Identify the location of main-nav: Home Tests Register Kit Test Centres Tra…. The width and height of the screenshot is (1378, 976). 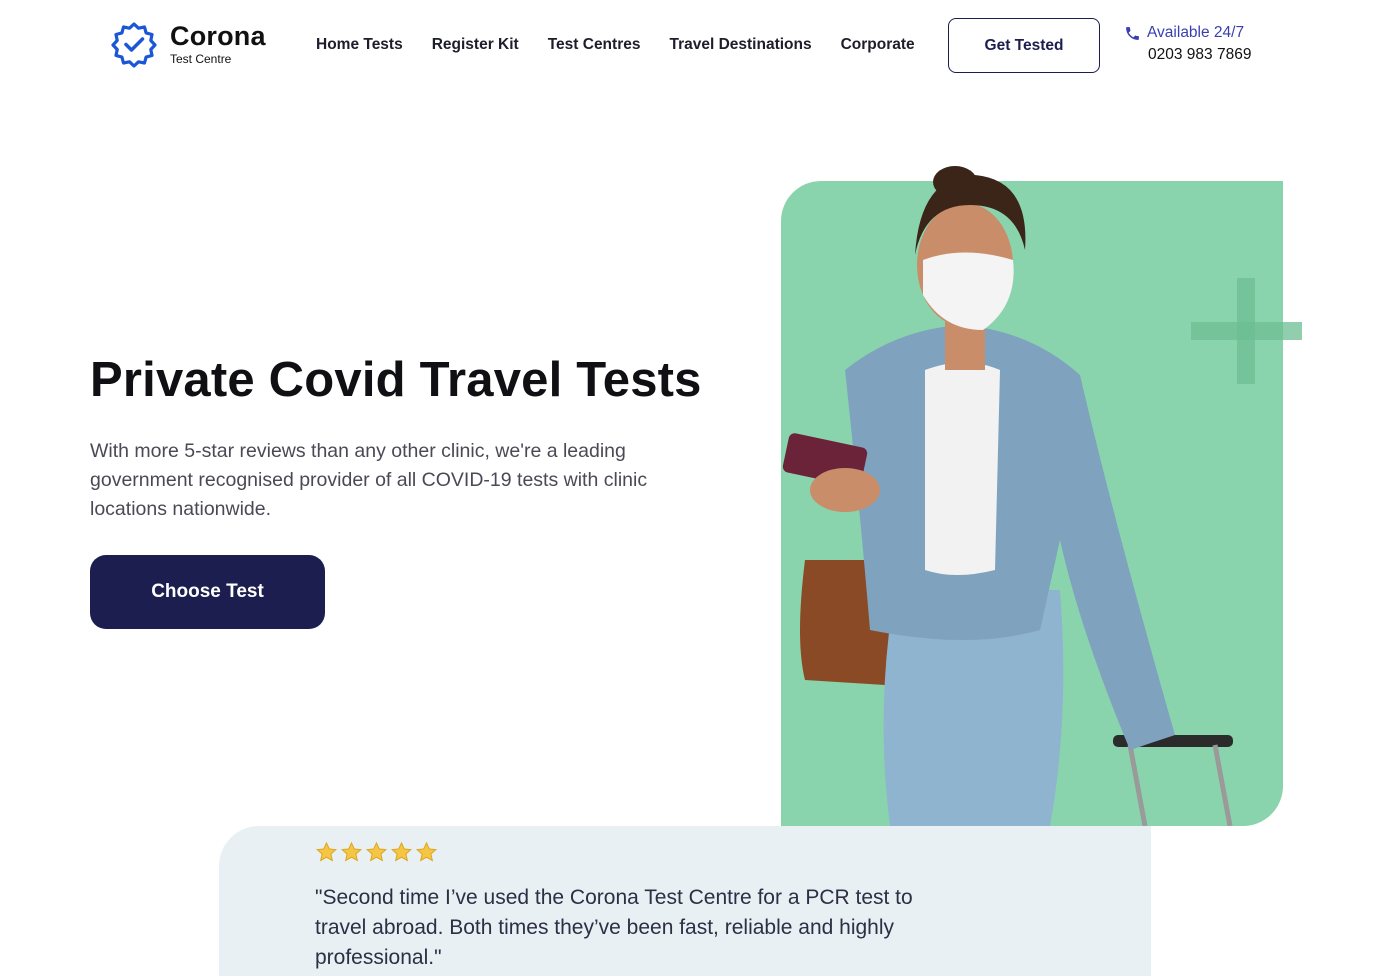
(615, 45).